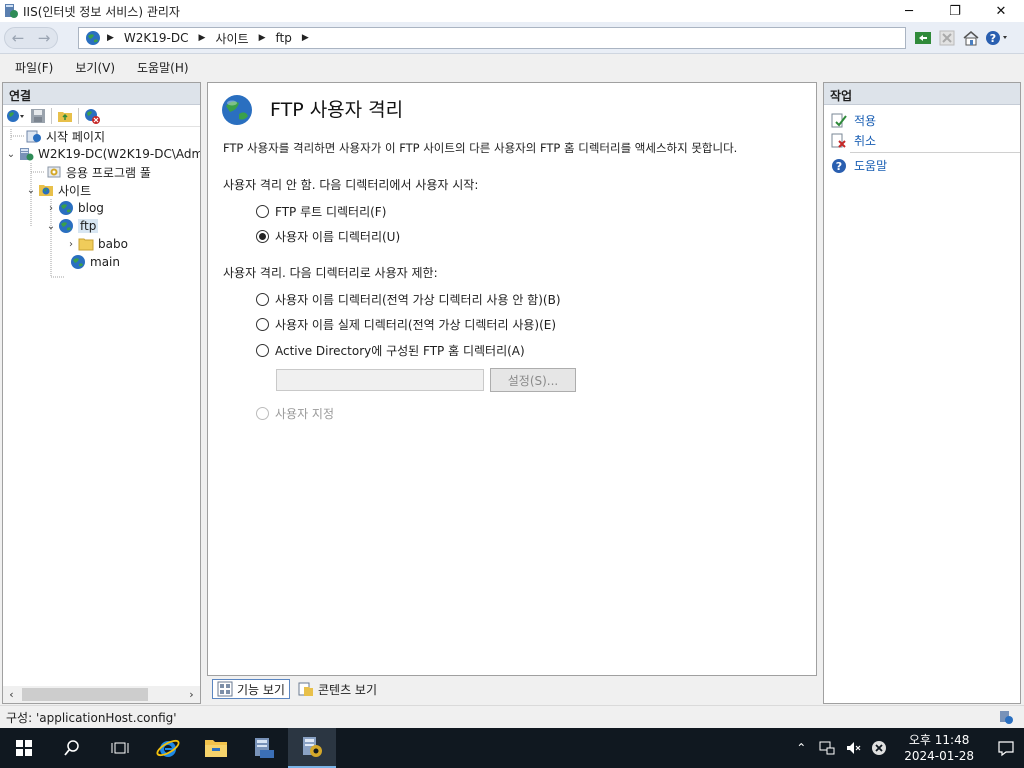 The image size is (1024, 768). I want to click on iis-manager-icon, so click(312, 747).